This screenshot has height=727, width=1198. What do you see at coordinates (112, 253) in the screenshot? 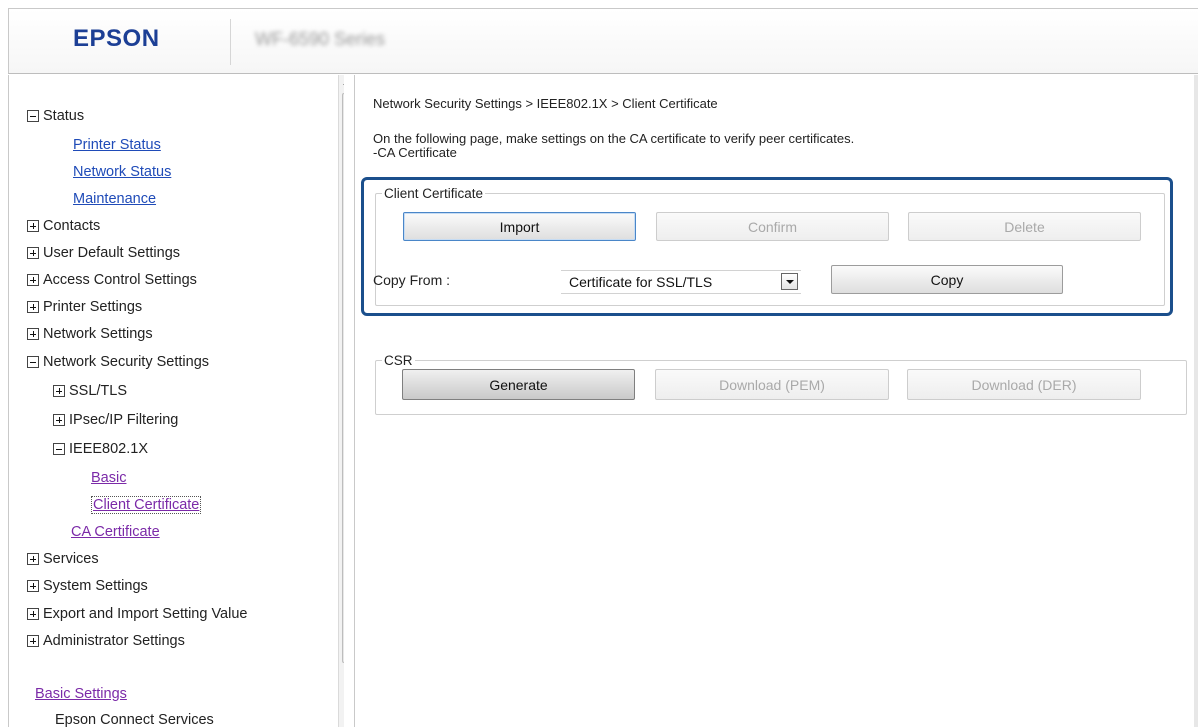
I see `sidebar-item-label: User Default Settings` at bounding box center [112, 253].